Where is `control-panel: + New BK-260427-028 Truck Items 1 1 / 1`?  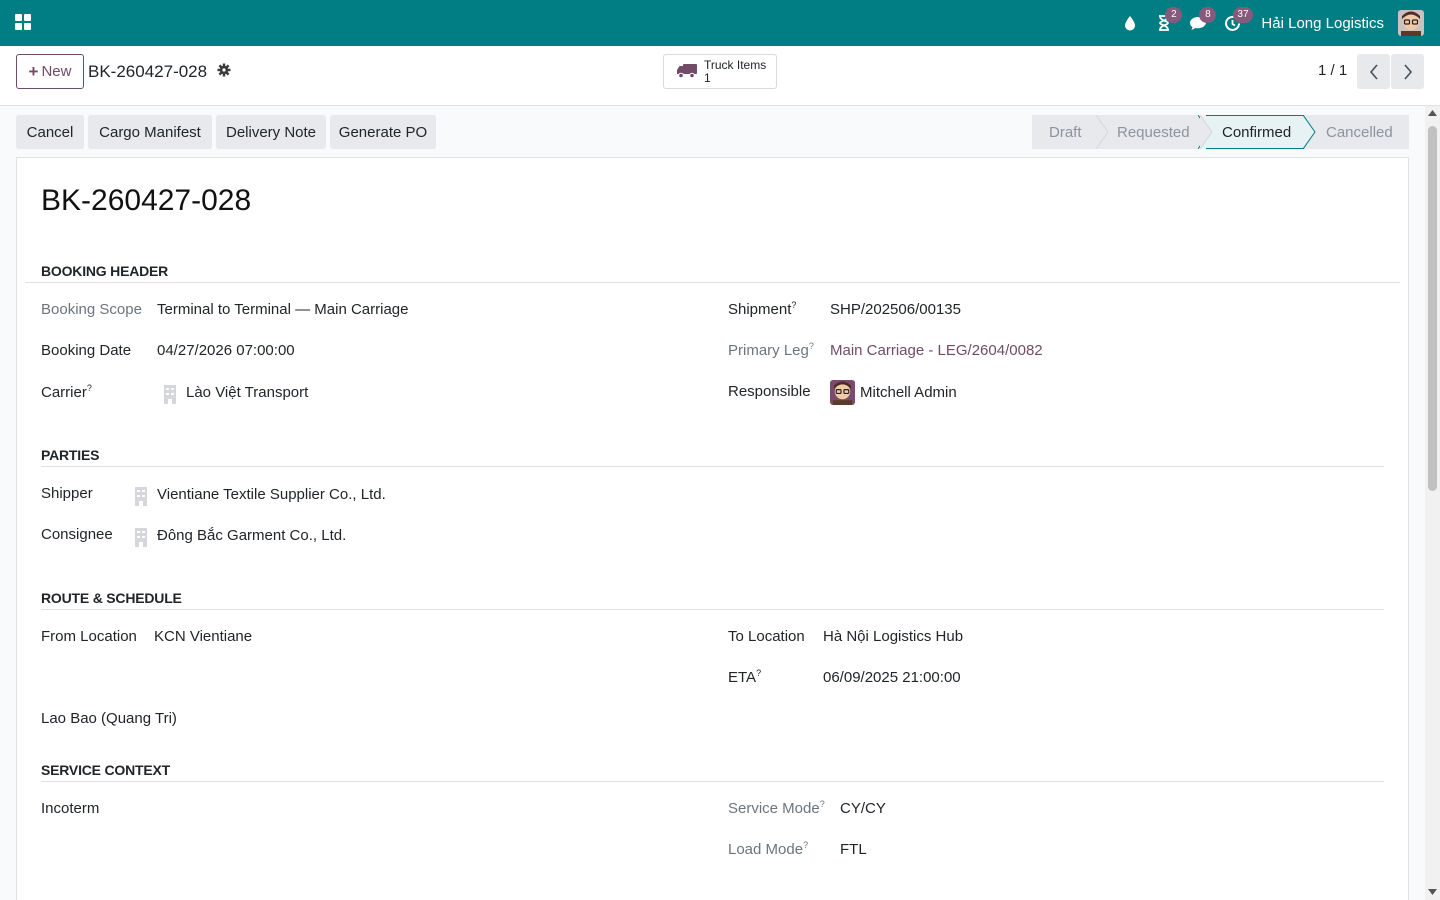
control-panel: + New BK-260427-028 Truck Items 1 1 / 1 is located at coordinates (720, 76).